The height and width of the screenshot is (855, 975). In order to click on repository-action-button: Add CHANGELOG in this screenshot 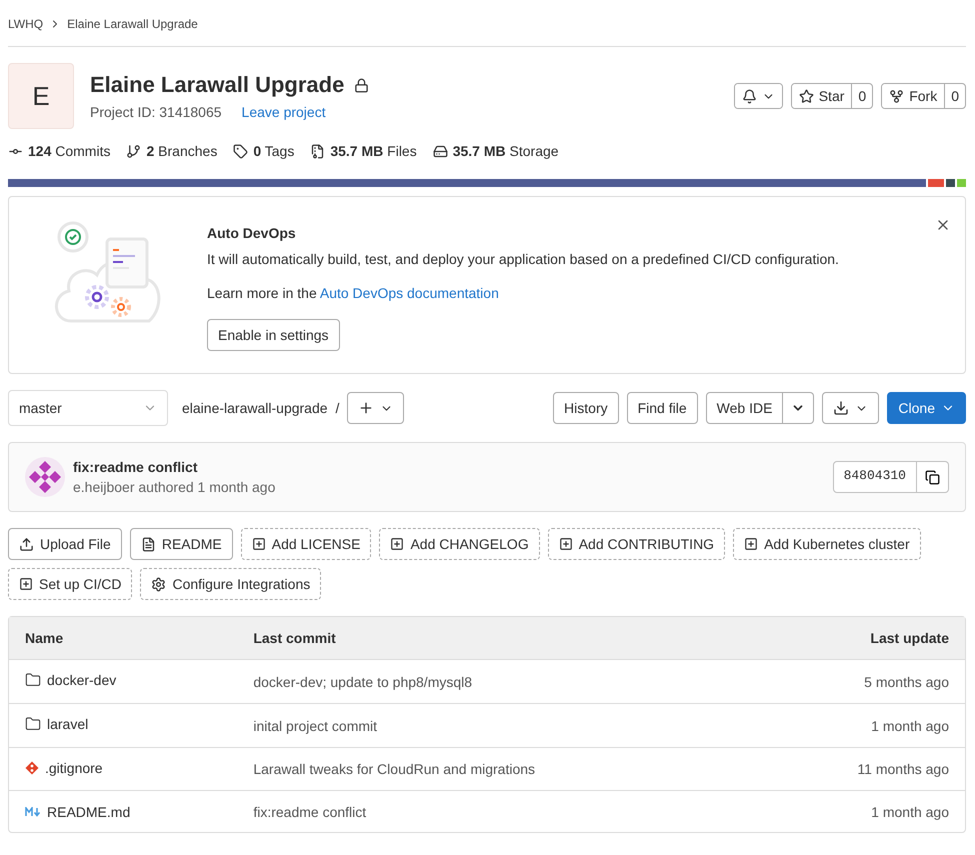, I will do `click(459, 544)`.